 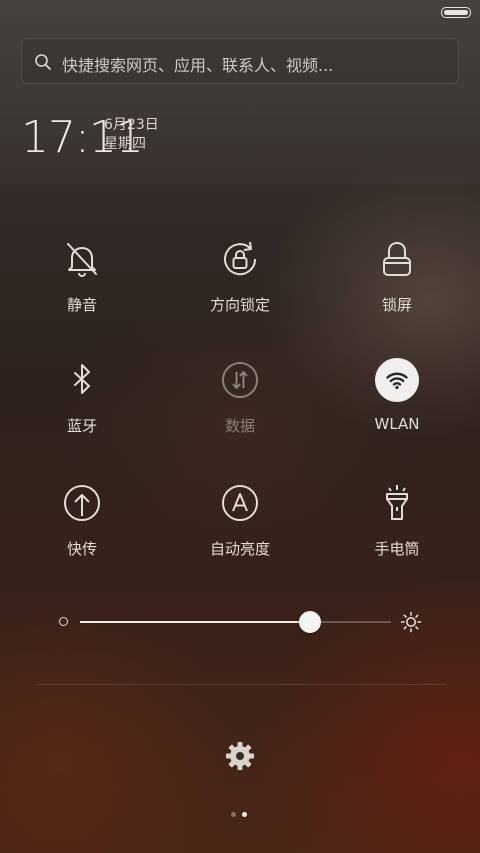 What do you see at coordinates (125, 144) in the screenshot?
I see `weekday-text: 星期四` at bounding box center [125, 144].